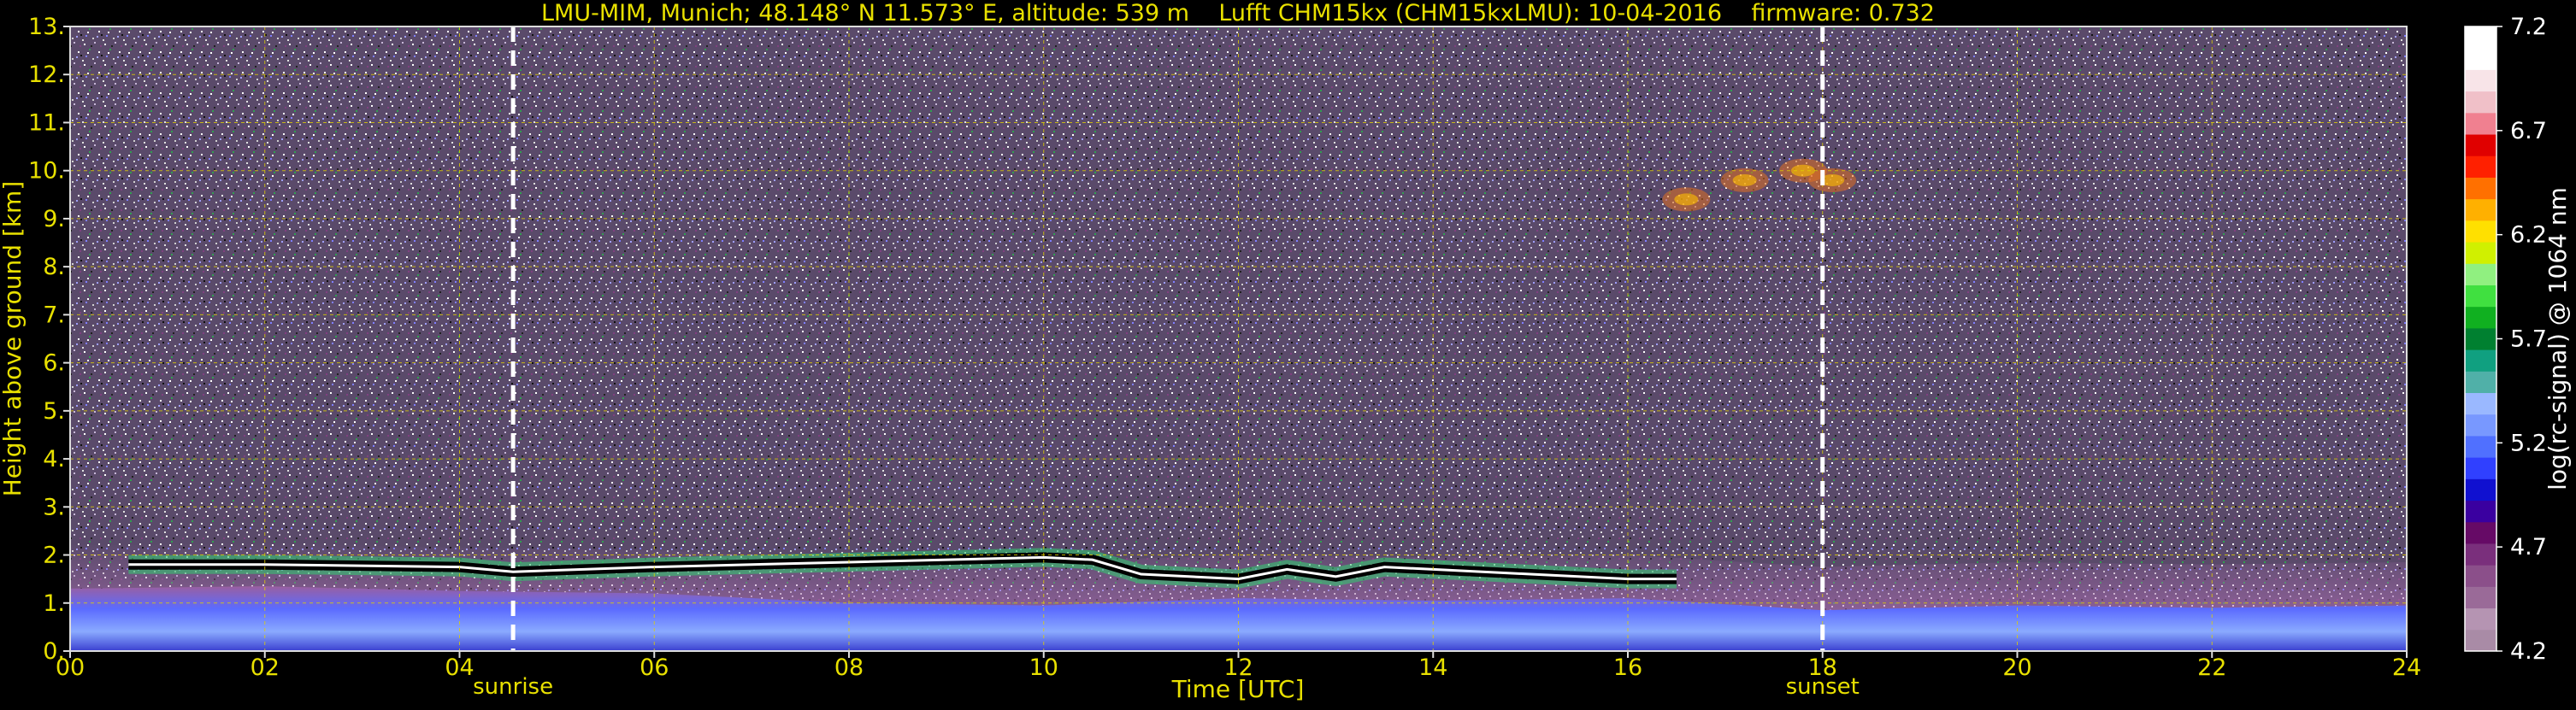 The height and width of the screenshot is (710, 2576). I want to click on colorbar-tick-label: 6.7, so click(2528, 131).